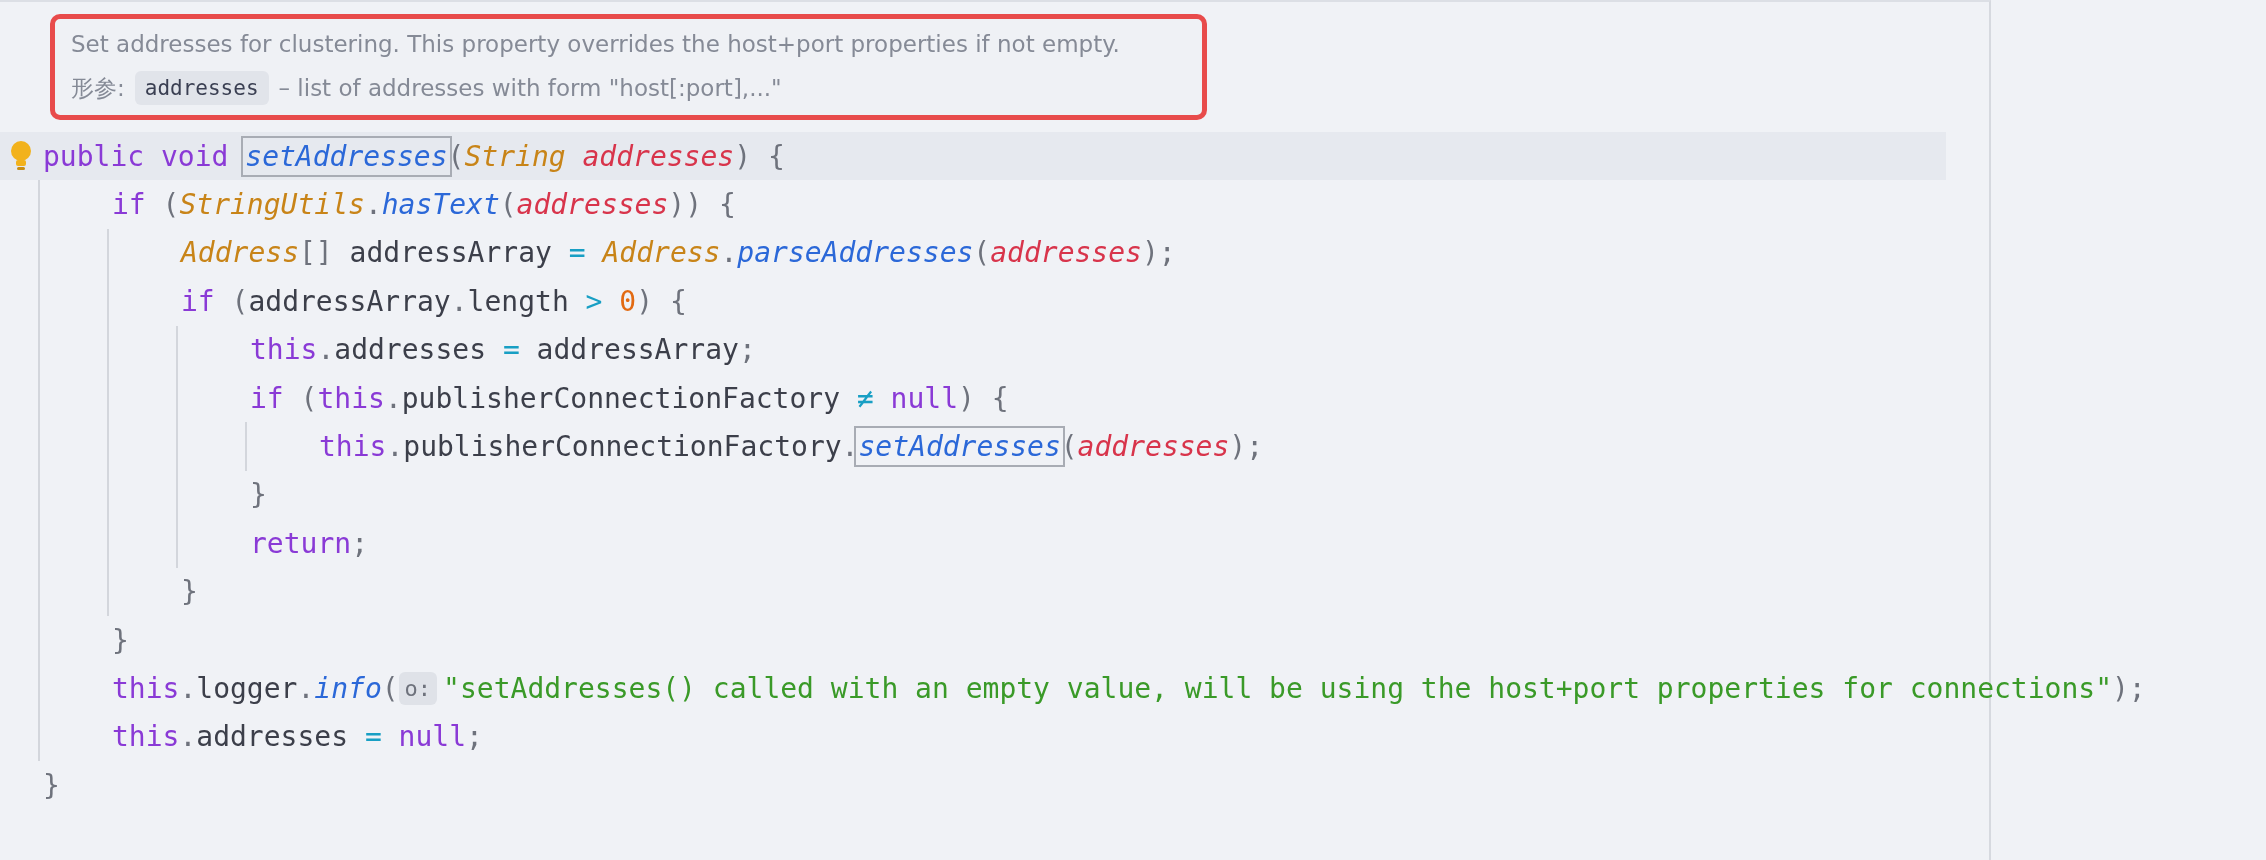 This screenshot has width=2266, height=860. Describe the element at coordinates (630, 398) in the screenshot. I see `code-line: if (this.publisherConnectionFactory ≠ null) {` at that location.